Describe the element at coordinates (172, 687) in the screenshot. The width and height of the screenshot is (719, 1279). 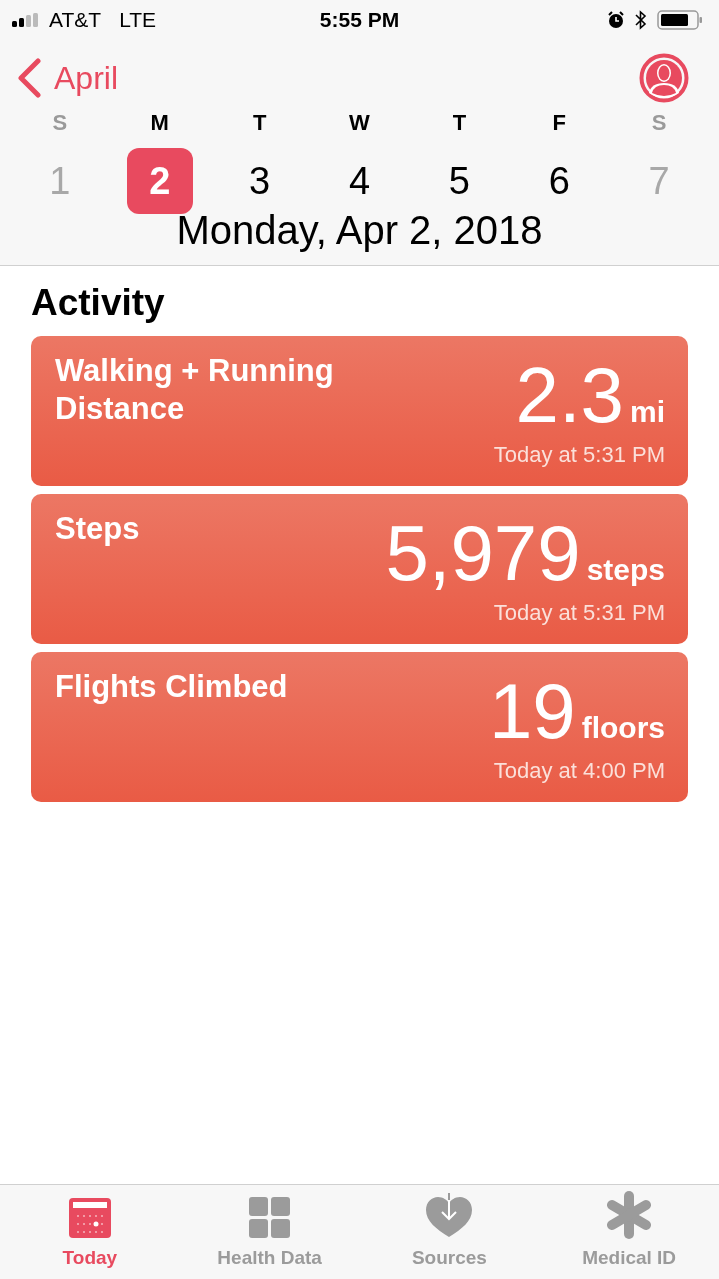
I see `card-title: Flights Climbed` at that location.